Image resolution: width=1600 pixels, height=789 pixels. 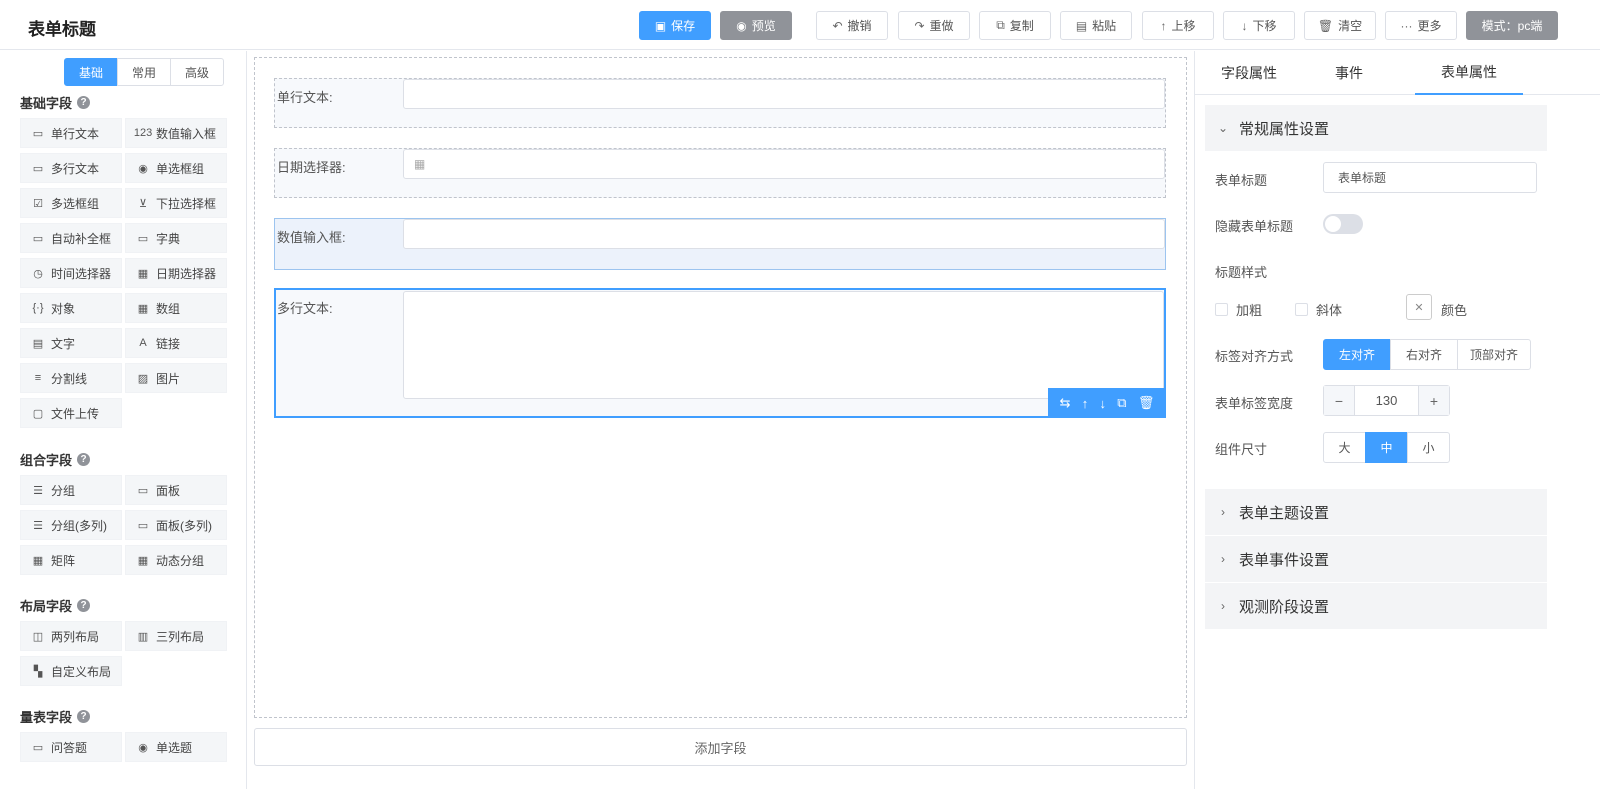 What do you see at coordinates (1430, 177) in the screenshot?
I see `form-title-input: 表单标题` at bounding box center [1430, 177].